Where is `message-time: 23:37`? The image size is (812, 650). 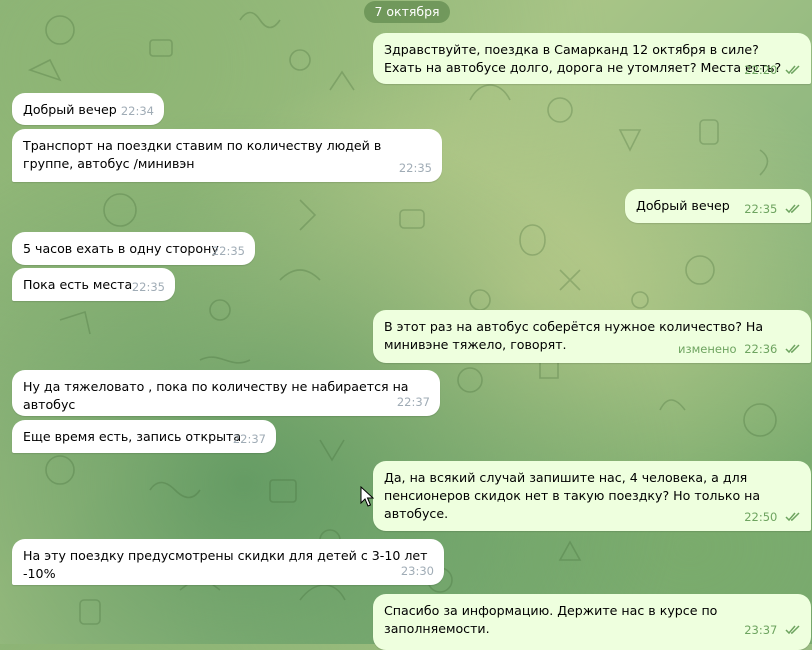 message-time: 23:37 is located at coordinates (761, 630).